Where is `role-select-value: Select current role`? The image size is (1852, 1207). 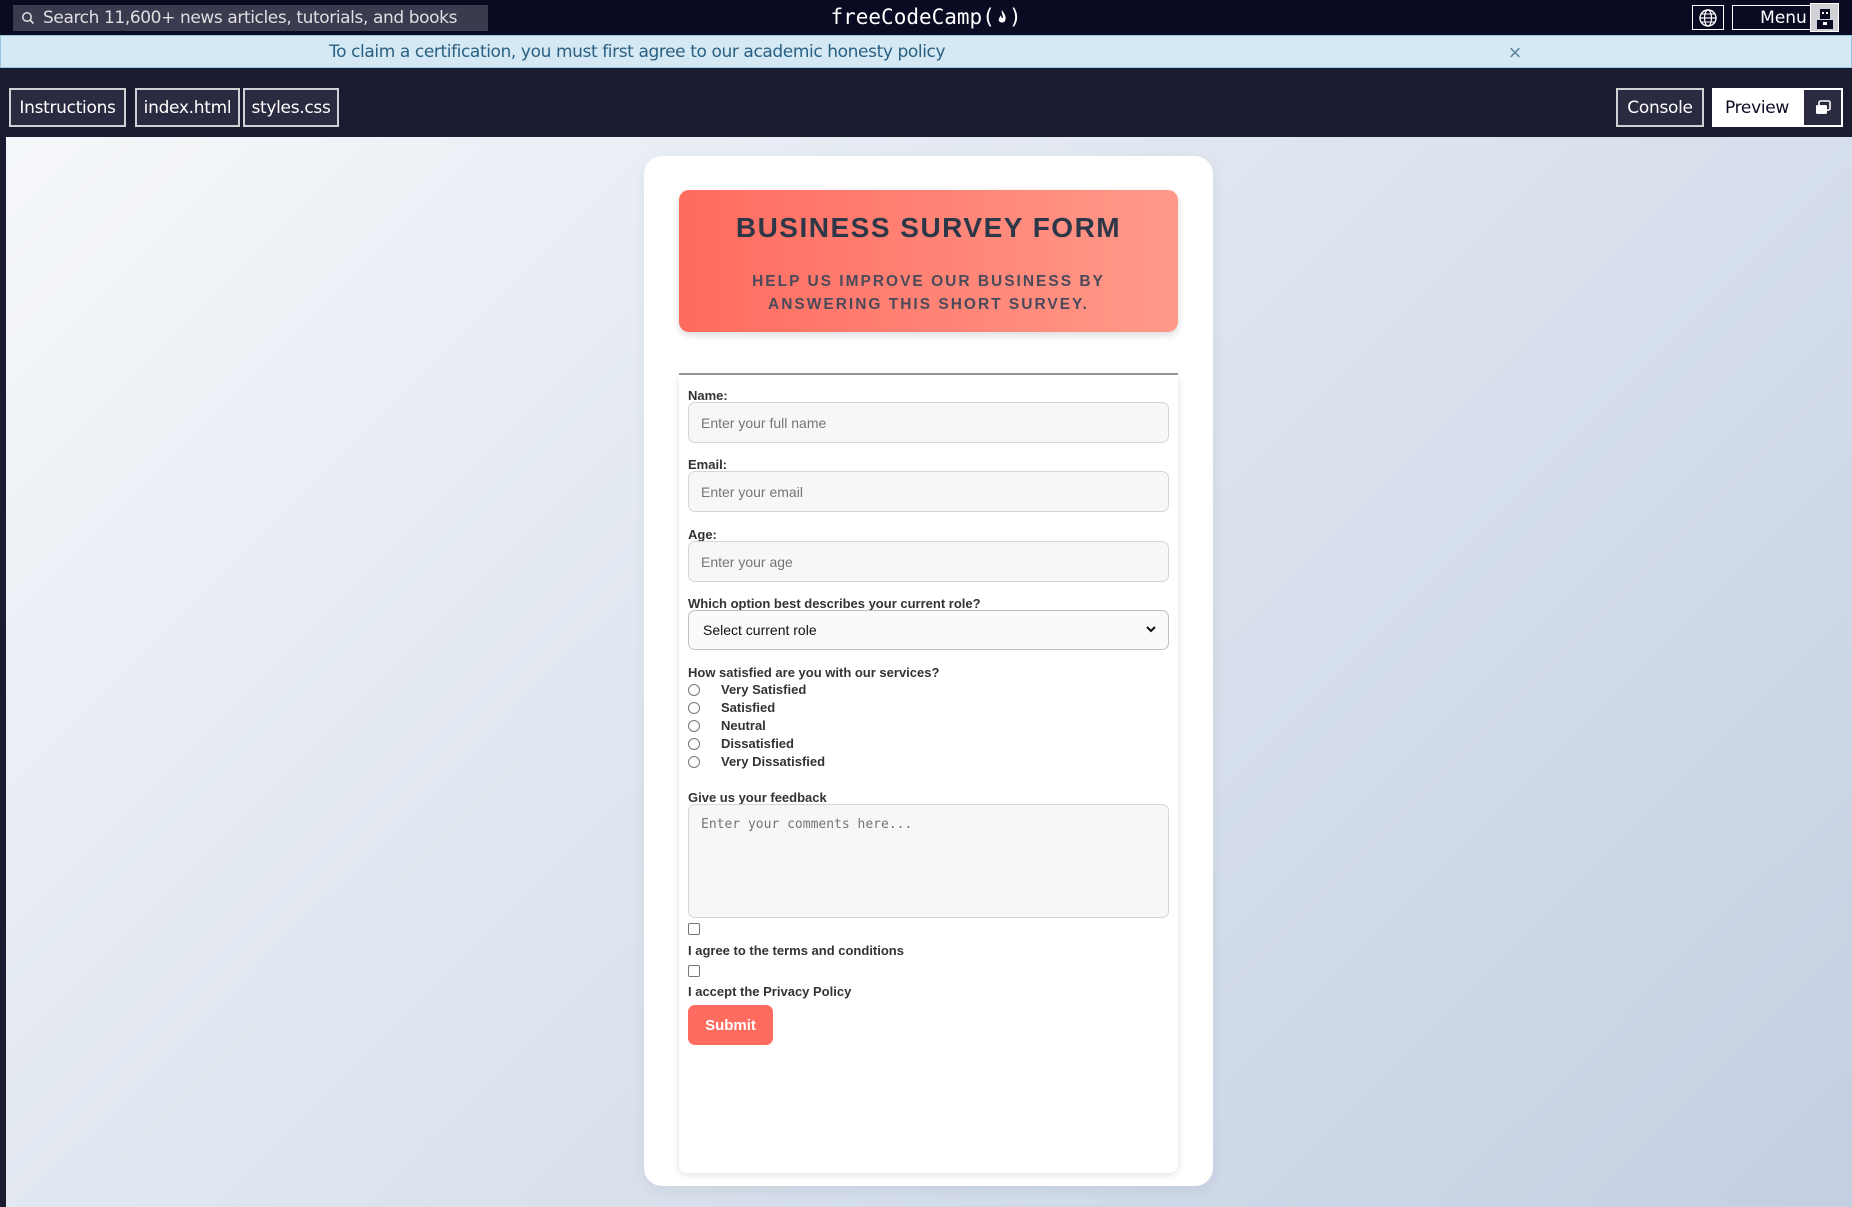
role-select-value: Select current role is located at coordinates (760, 630).